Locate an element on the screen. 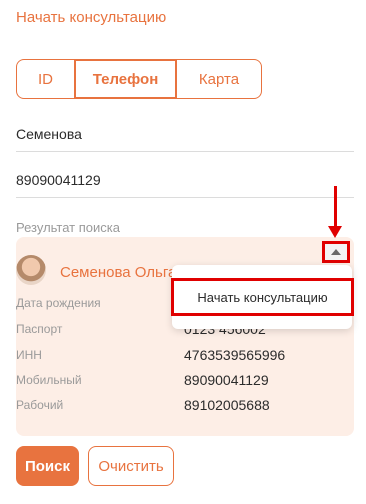  page-title: Начать консультацию is located at coordinates (91, 17).